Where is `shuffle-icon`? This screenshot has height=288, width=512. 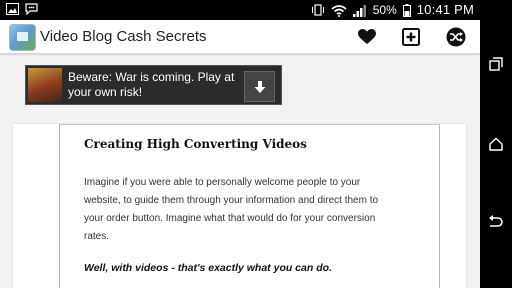
shuffle-icon is located at coordinates (456, 37).